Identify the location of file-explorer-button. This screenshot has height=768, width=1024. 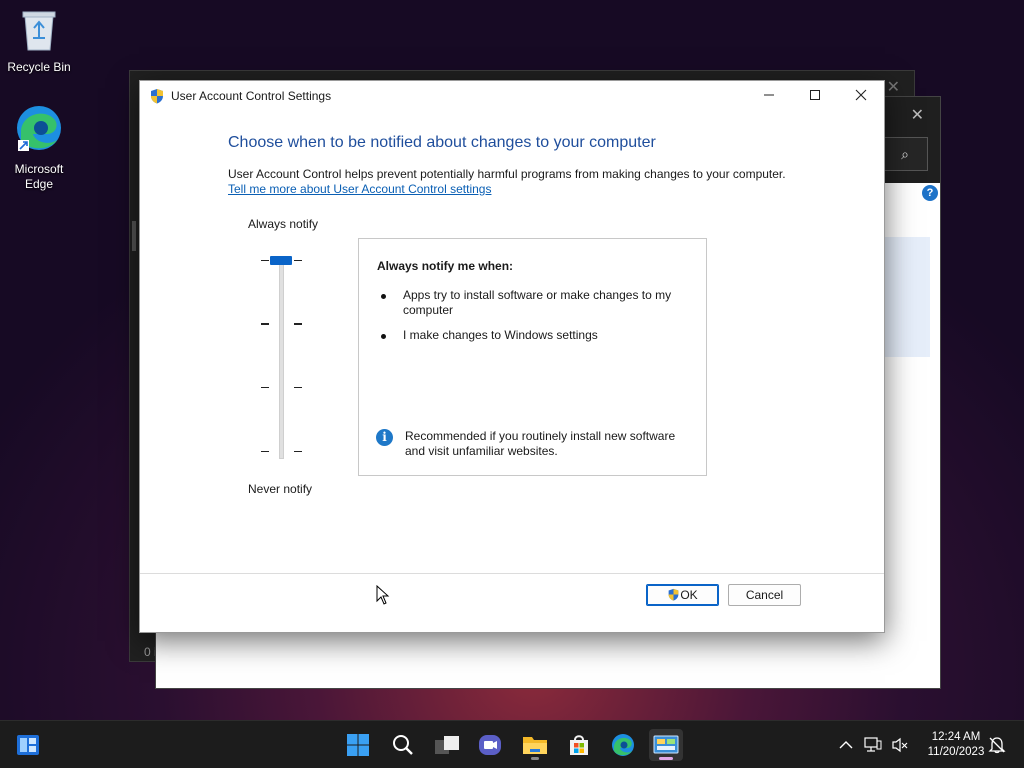
(535, 745).